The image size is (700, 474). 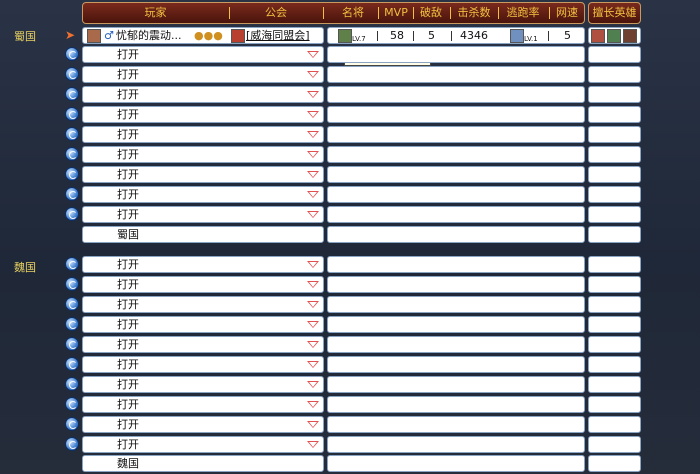 I want to click on rank-level: LV.7, so click(x=359, y=39).